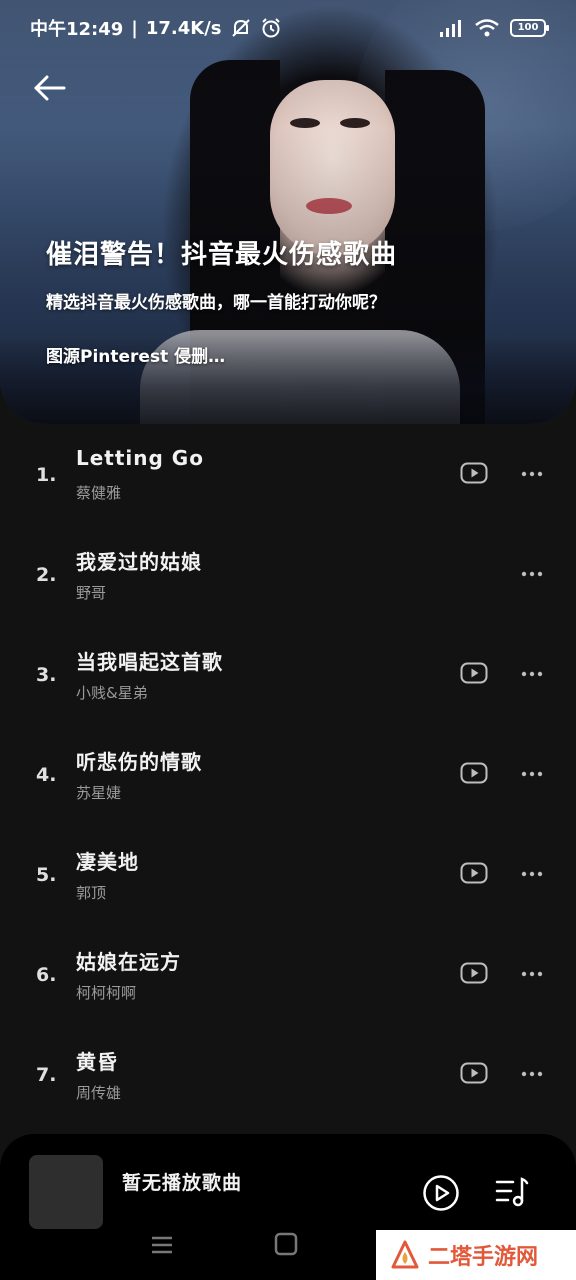 This screenshot has height=1280, width=576. Describe the element at coordinates (149, 660) in the screenshot. I see `song-title: 当我唱起这首歌` at that location.